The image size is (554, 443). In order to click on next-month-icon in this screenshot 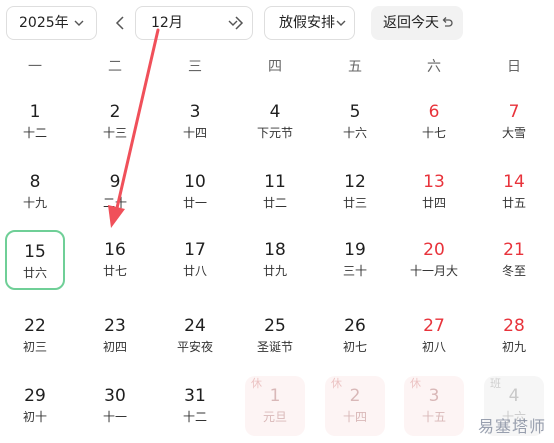, I will do `click(239, 23)`.